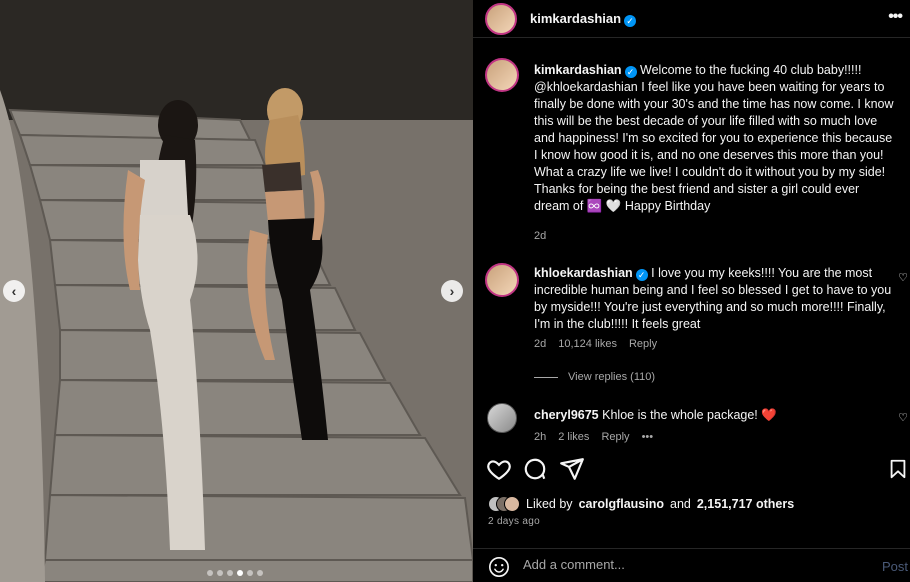  Describe the element at coordinates (683, 564) in the screenshot. I see `add-comment-input` at that location.